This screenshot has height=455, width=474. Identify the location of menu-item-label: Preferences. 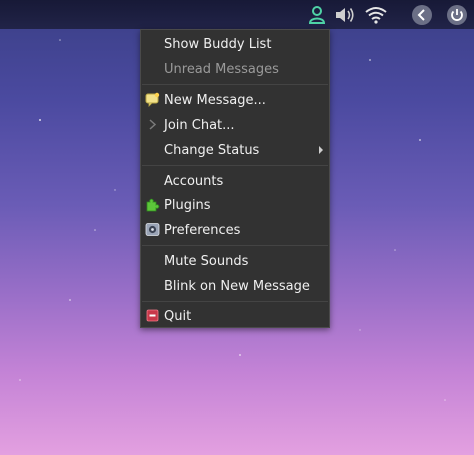
(202, 230).